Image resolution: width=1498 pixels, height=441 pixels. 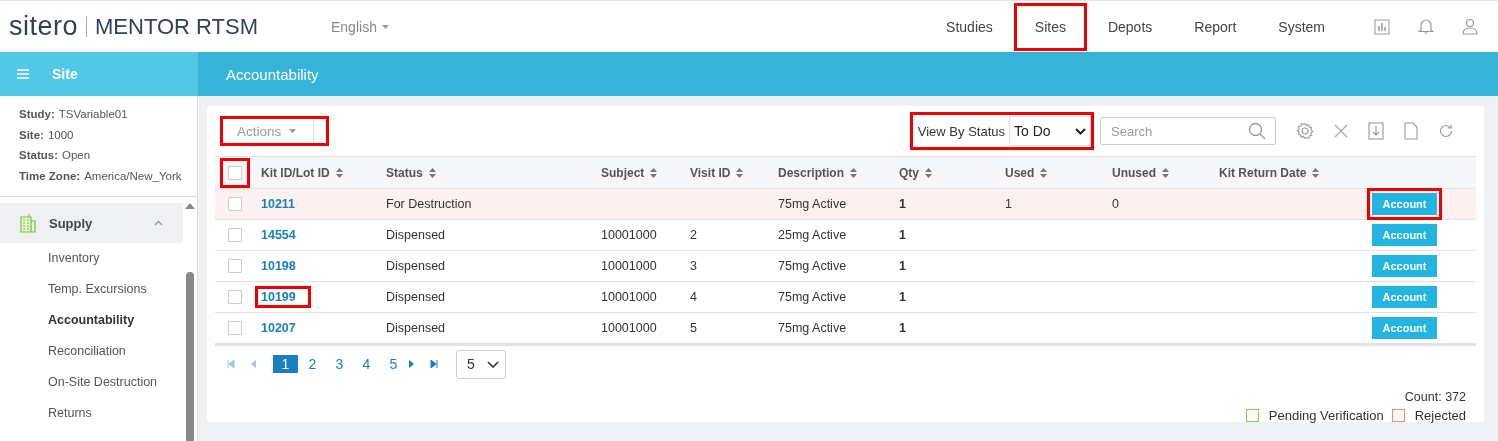 What do you see at coordinates (909, 172) in the screenshot?
I see `column-header: Qty` at bounding box center [909, 172].